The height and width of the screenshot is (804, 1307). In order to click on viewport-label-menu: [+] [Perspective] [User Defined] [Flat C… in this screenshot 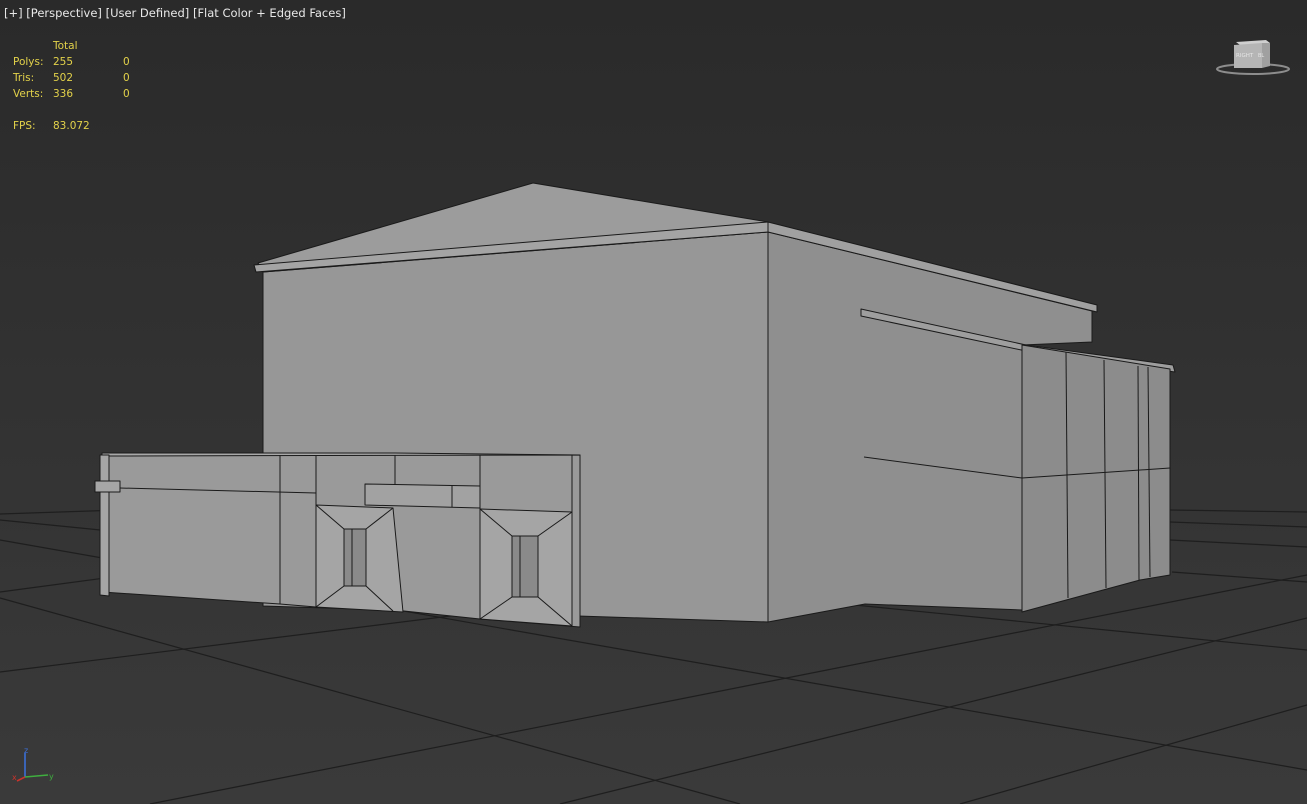, I will do `click(175, 13)`.